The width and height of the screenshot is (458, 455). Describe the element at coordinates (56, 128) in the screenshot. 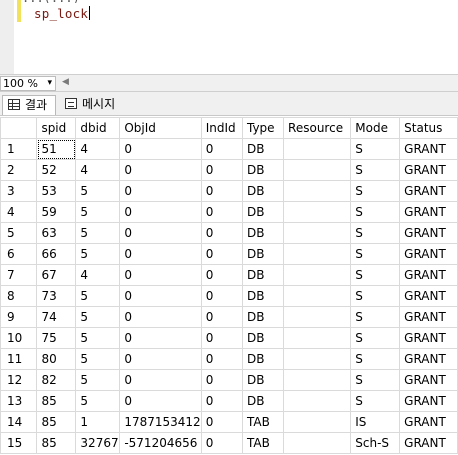

I see `column-header: spid` at that location.